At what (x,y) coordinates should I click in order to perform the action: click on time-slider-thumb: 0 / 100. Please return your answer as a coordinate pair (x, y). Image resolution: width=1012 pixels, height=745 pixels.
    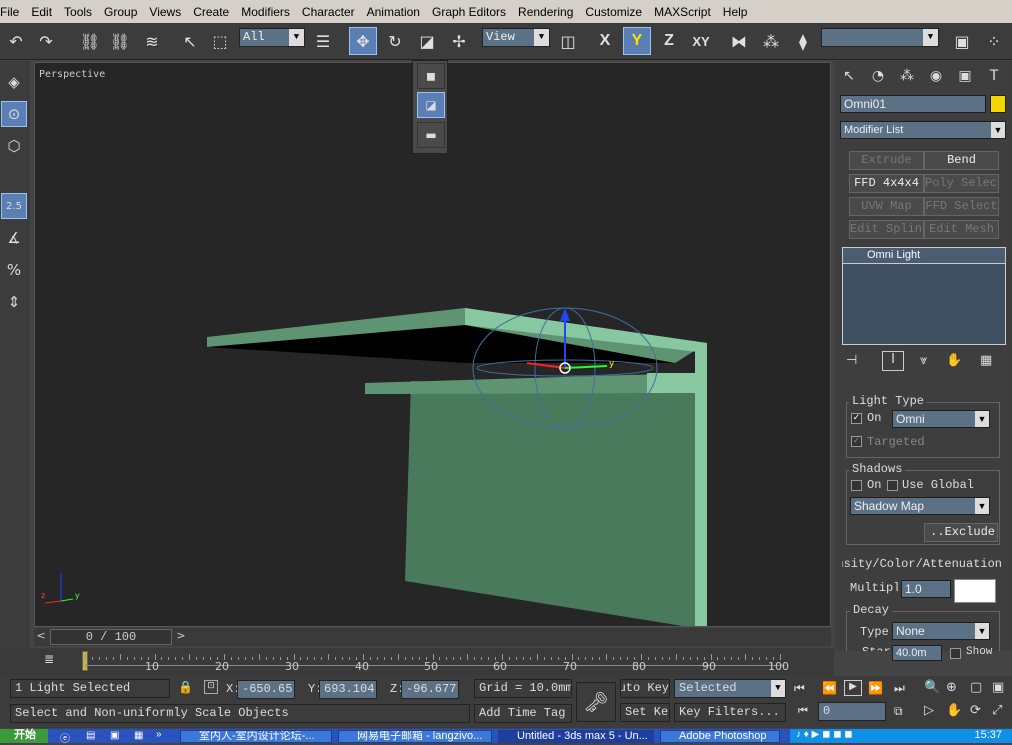
    Looking at the image, I should click on (111, 637).